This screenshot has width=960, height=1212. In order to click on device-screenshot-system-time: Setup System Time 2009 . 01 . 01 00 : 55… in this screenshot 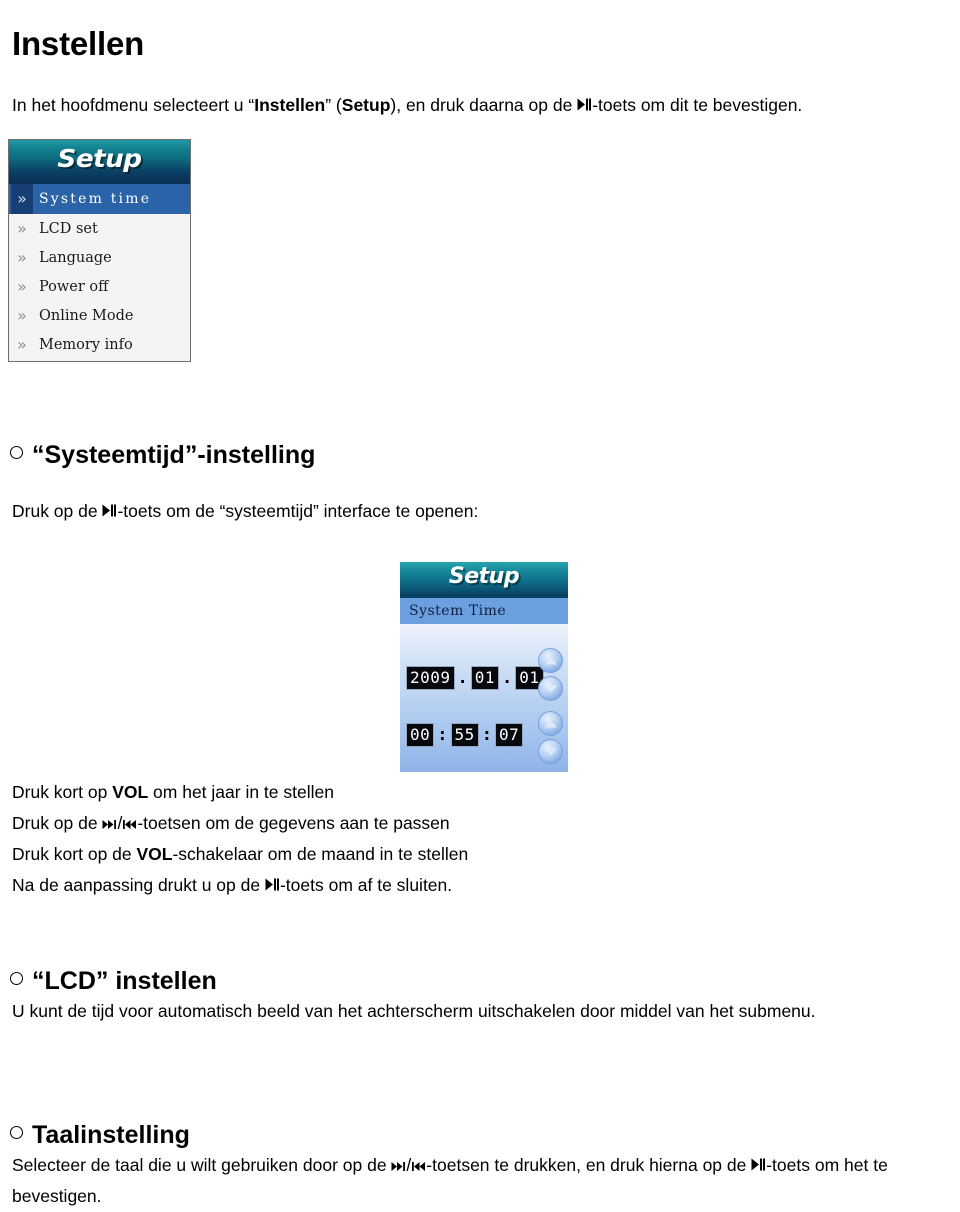, I will do `click(484, 667)`.